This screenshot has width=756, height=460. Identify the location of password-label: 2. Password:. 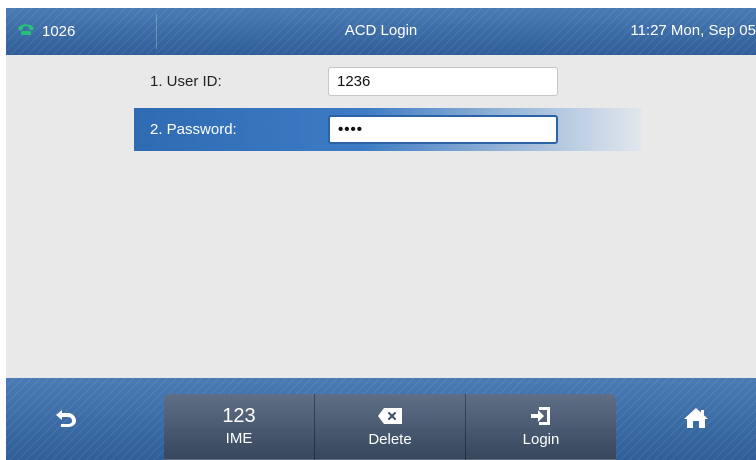
(193, 129).